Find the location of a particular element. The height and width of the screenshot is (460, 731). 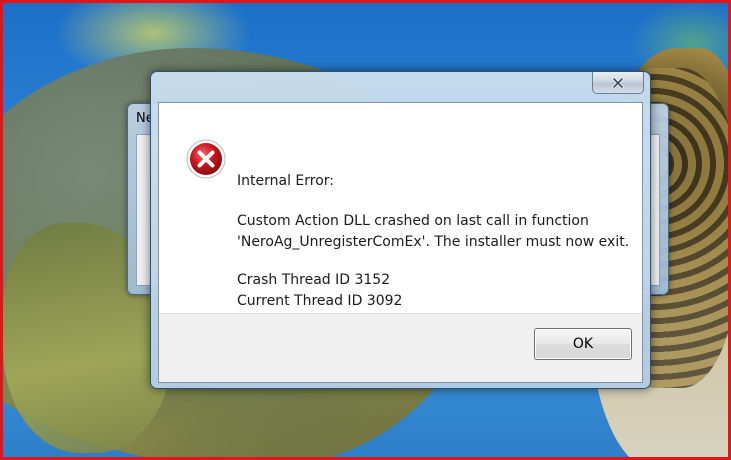

close-button is located at coordinates (618, 83).